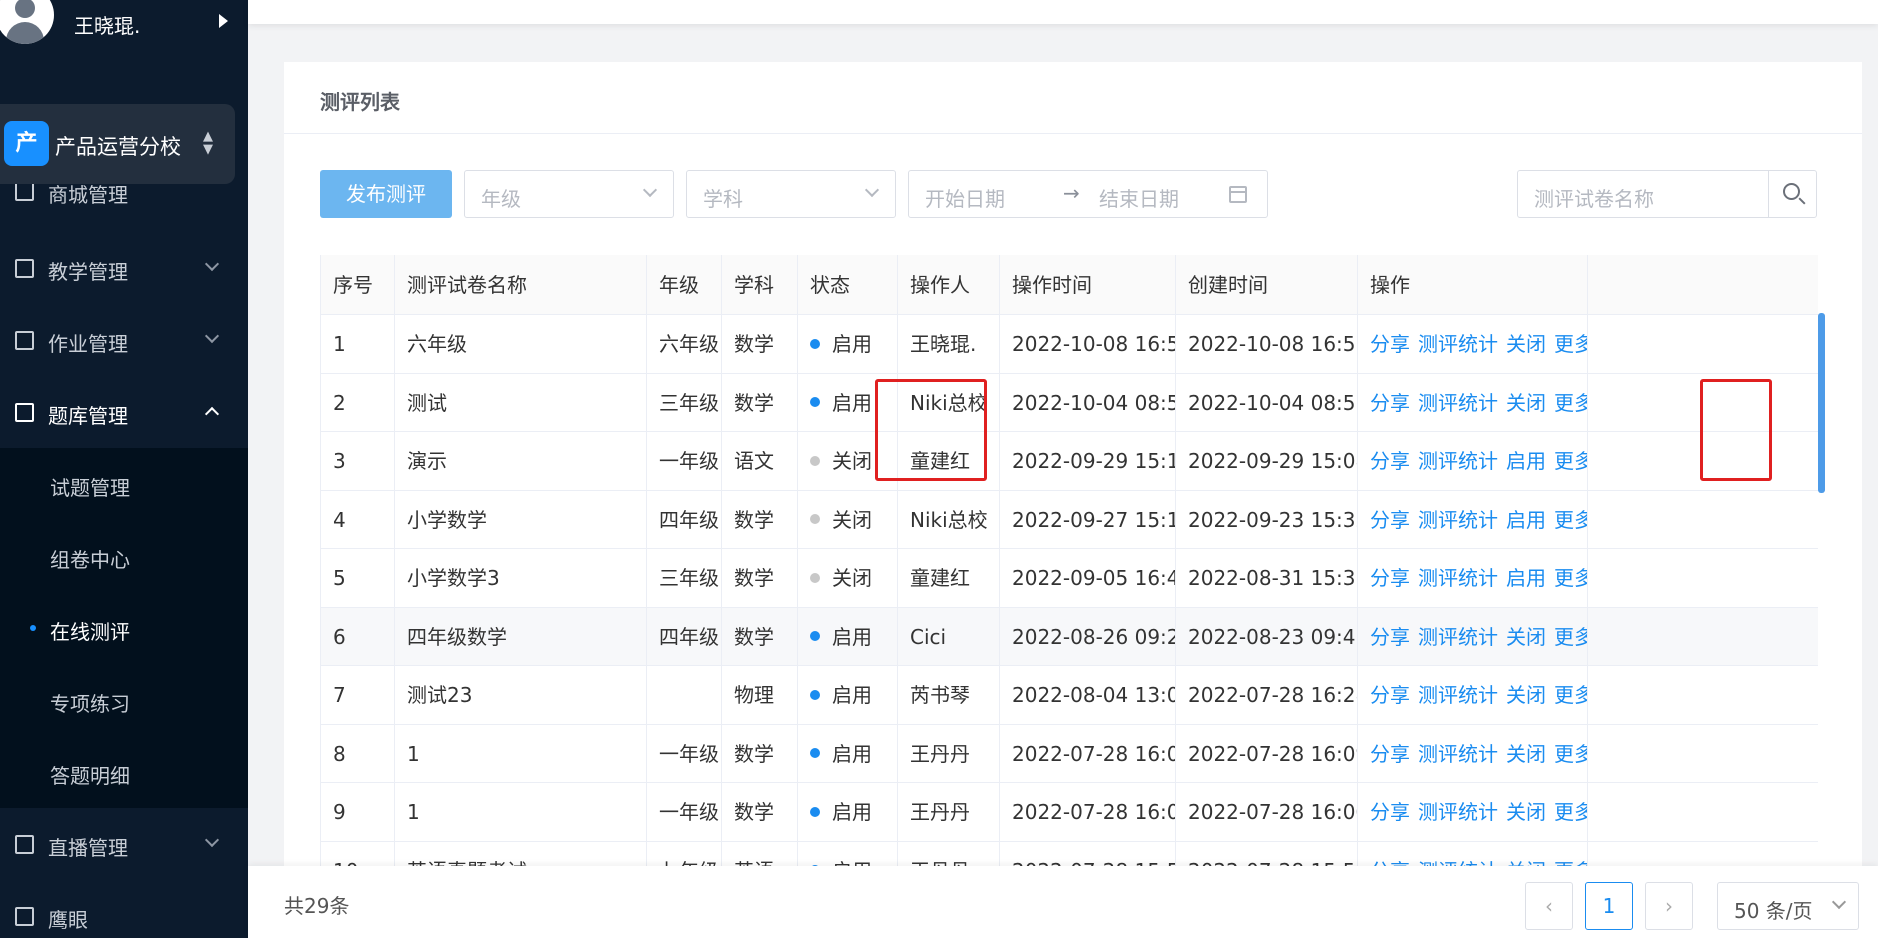  Describe the element at coordinates (569, 194) in the screenshot. I see `grade-select: 年级` at that location.